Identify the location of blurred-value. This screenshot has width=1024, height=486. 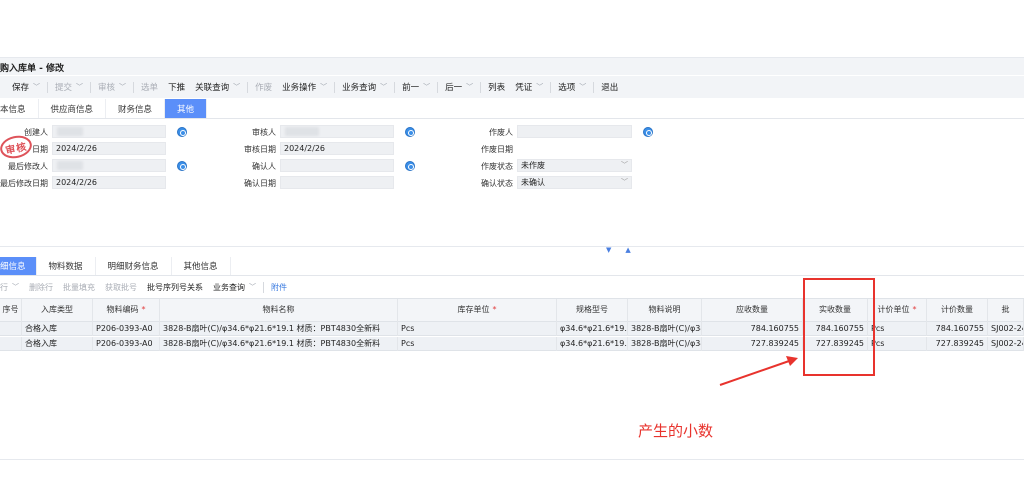
(302, 131).